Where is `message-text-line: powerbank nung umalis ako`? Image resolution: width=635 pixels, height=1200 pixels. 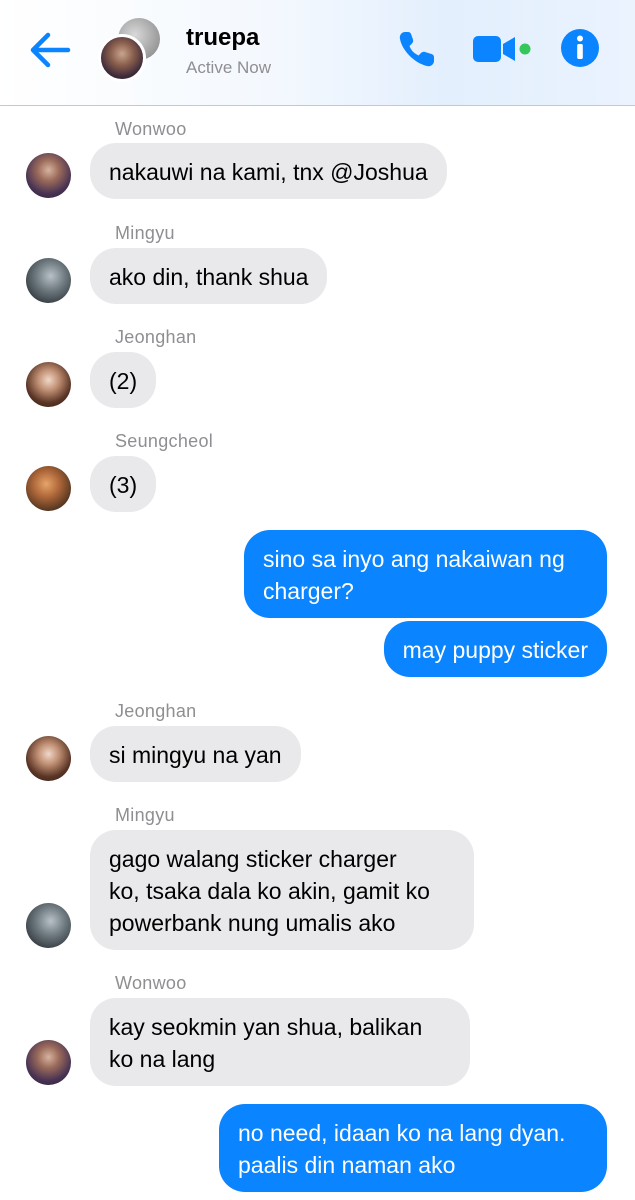 message-text-line: powerbank nung umalis ako is located at coordinates (252, 923).